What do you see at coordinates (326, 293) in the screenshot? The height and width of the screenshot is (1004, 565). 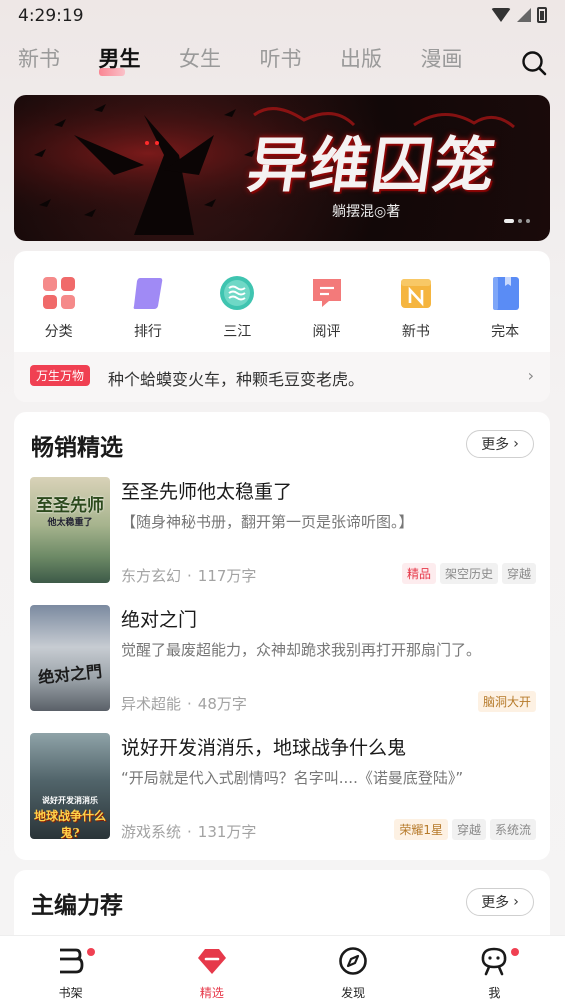 I see `review-icon` at bounding box center [326, 293].